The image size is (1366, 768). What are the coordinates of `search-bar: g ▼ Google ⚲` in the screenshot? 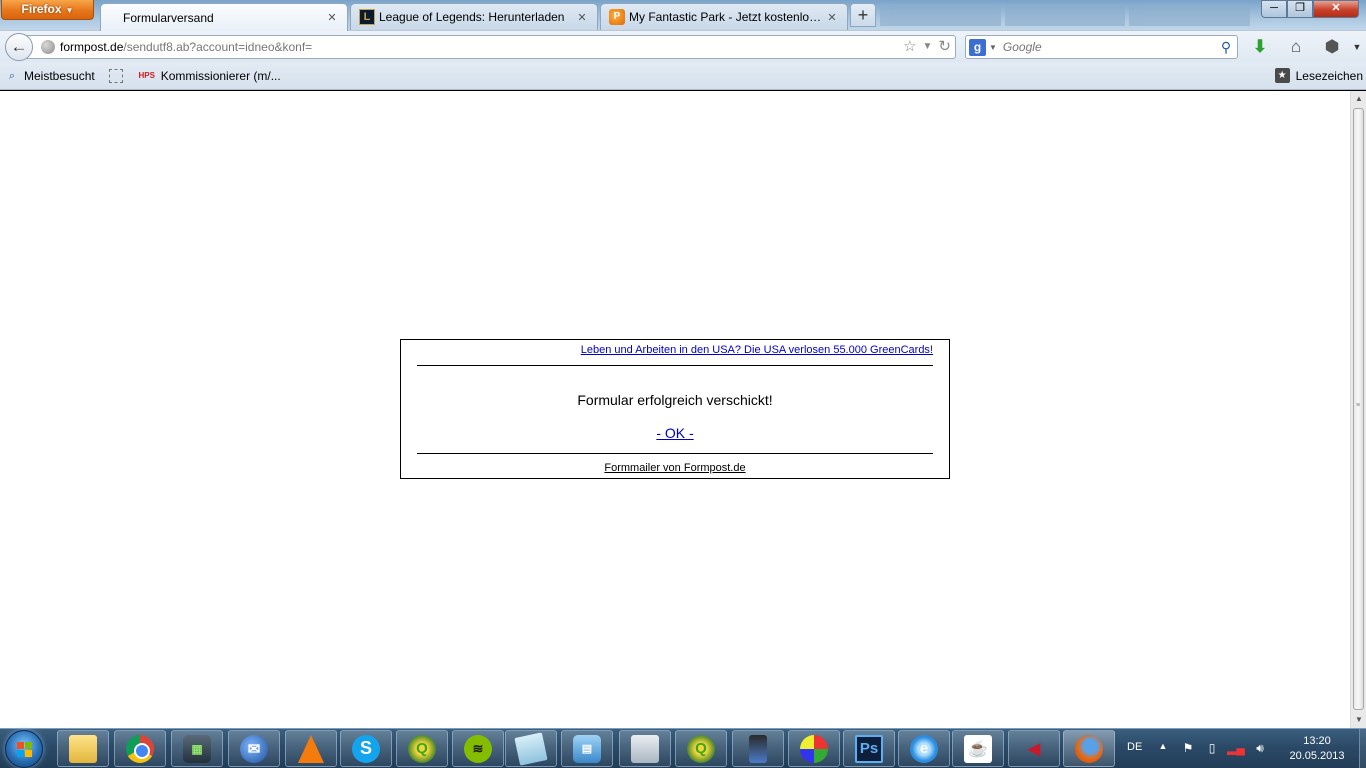 It's located at (1101, 47).